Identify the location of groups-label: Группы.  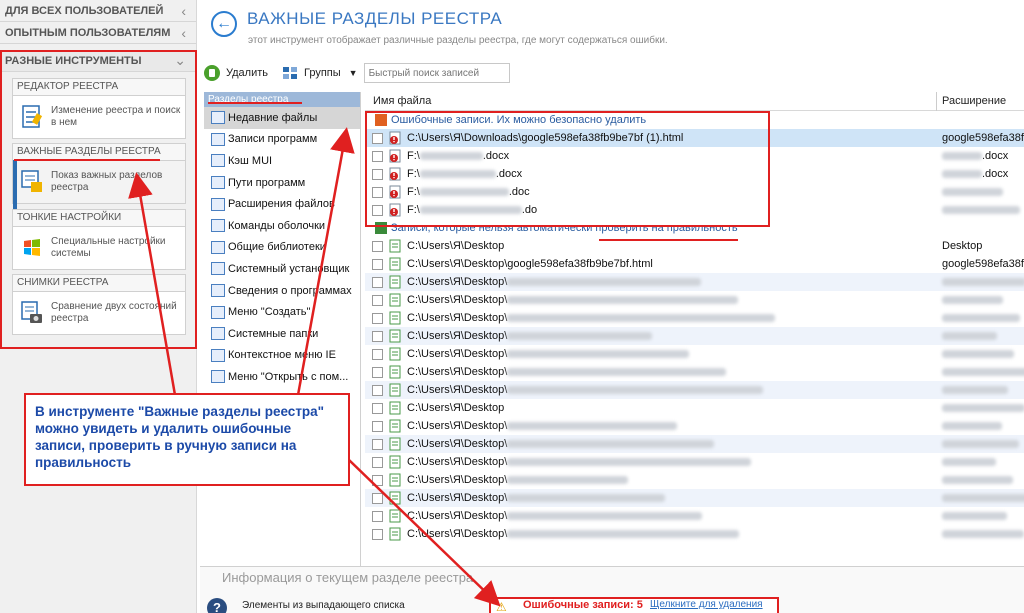
(322, 73).